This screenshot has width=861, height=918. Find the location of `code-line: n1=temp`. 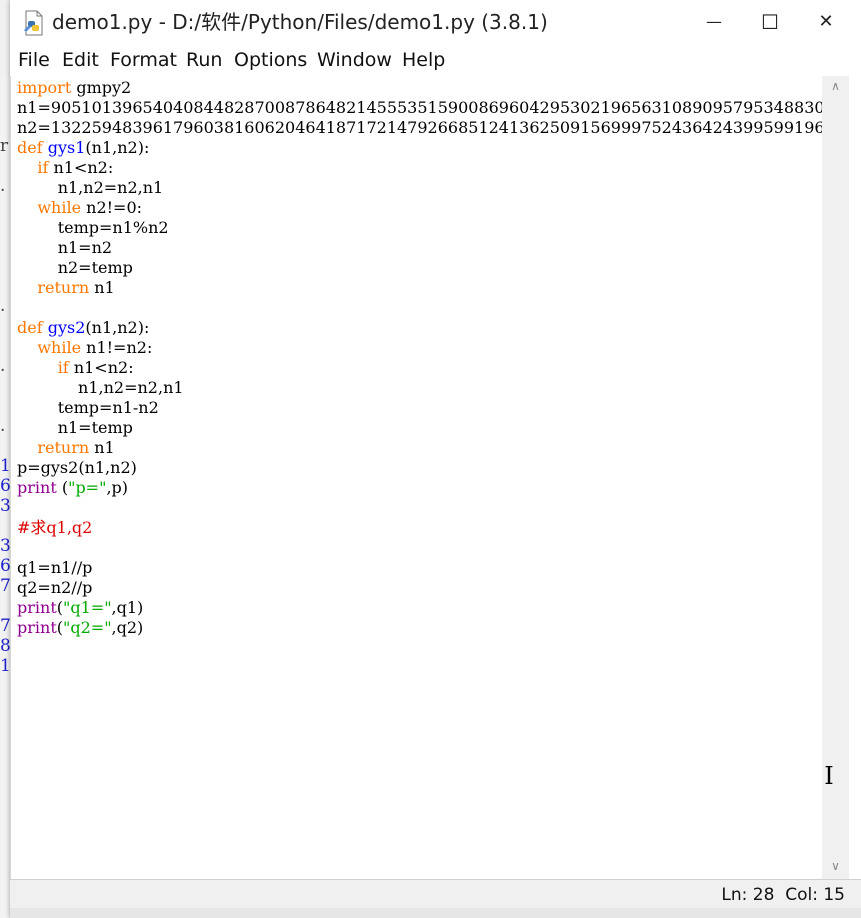

code-line: n1=temp is located at coordinates (420, 428).